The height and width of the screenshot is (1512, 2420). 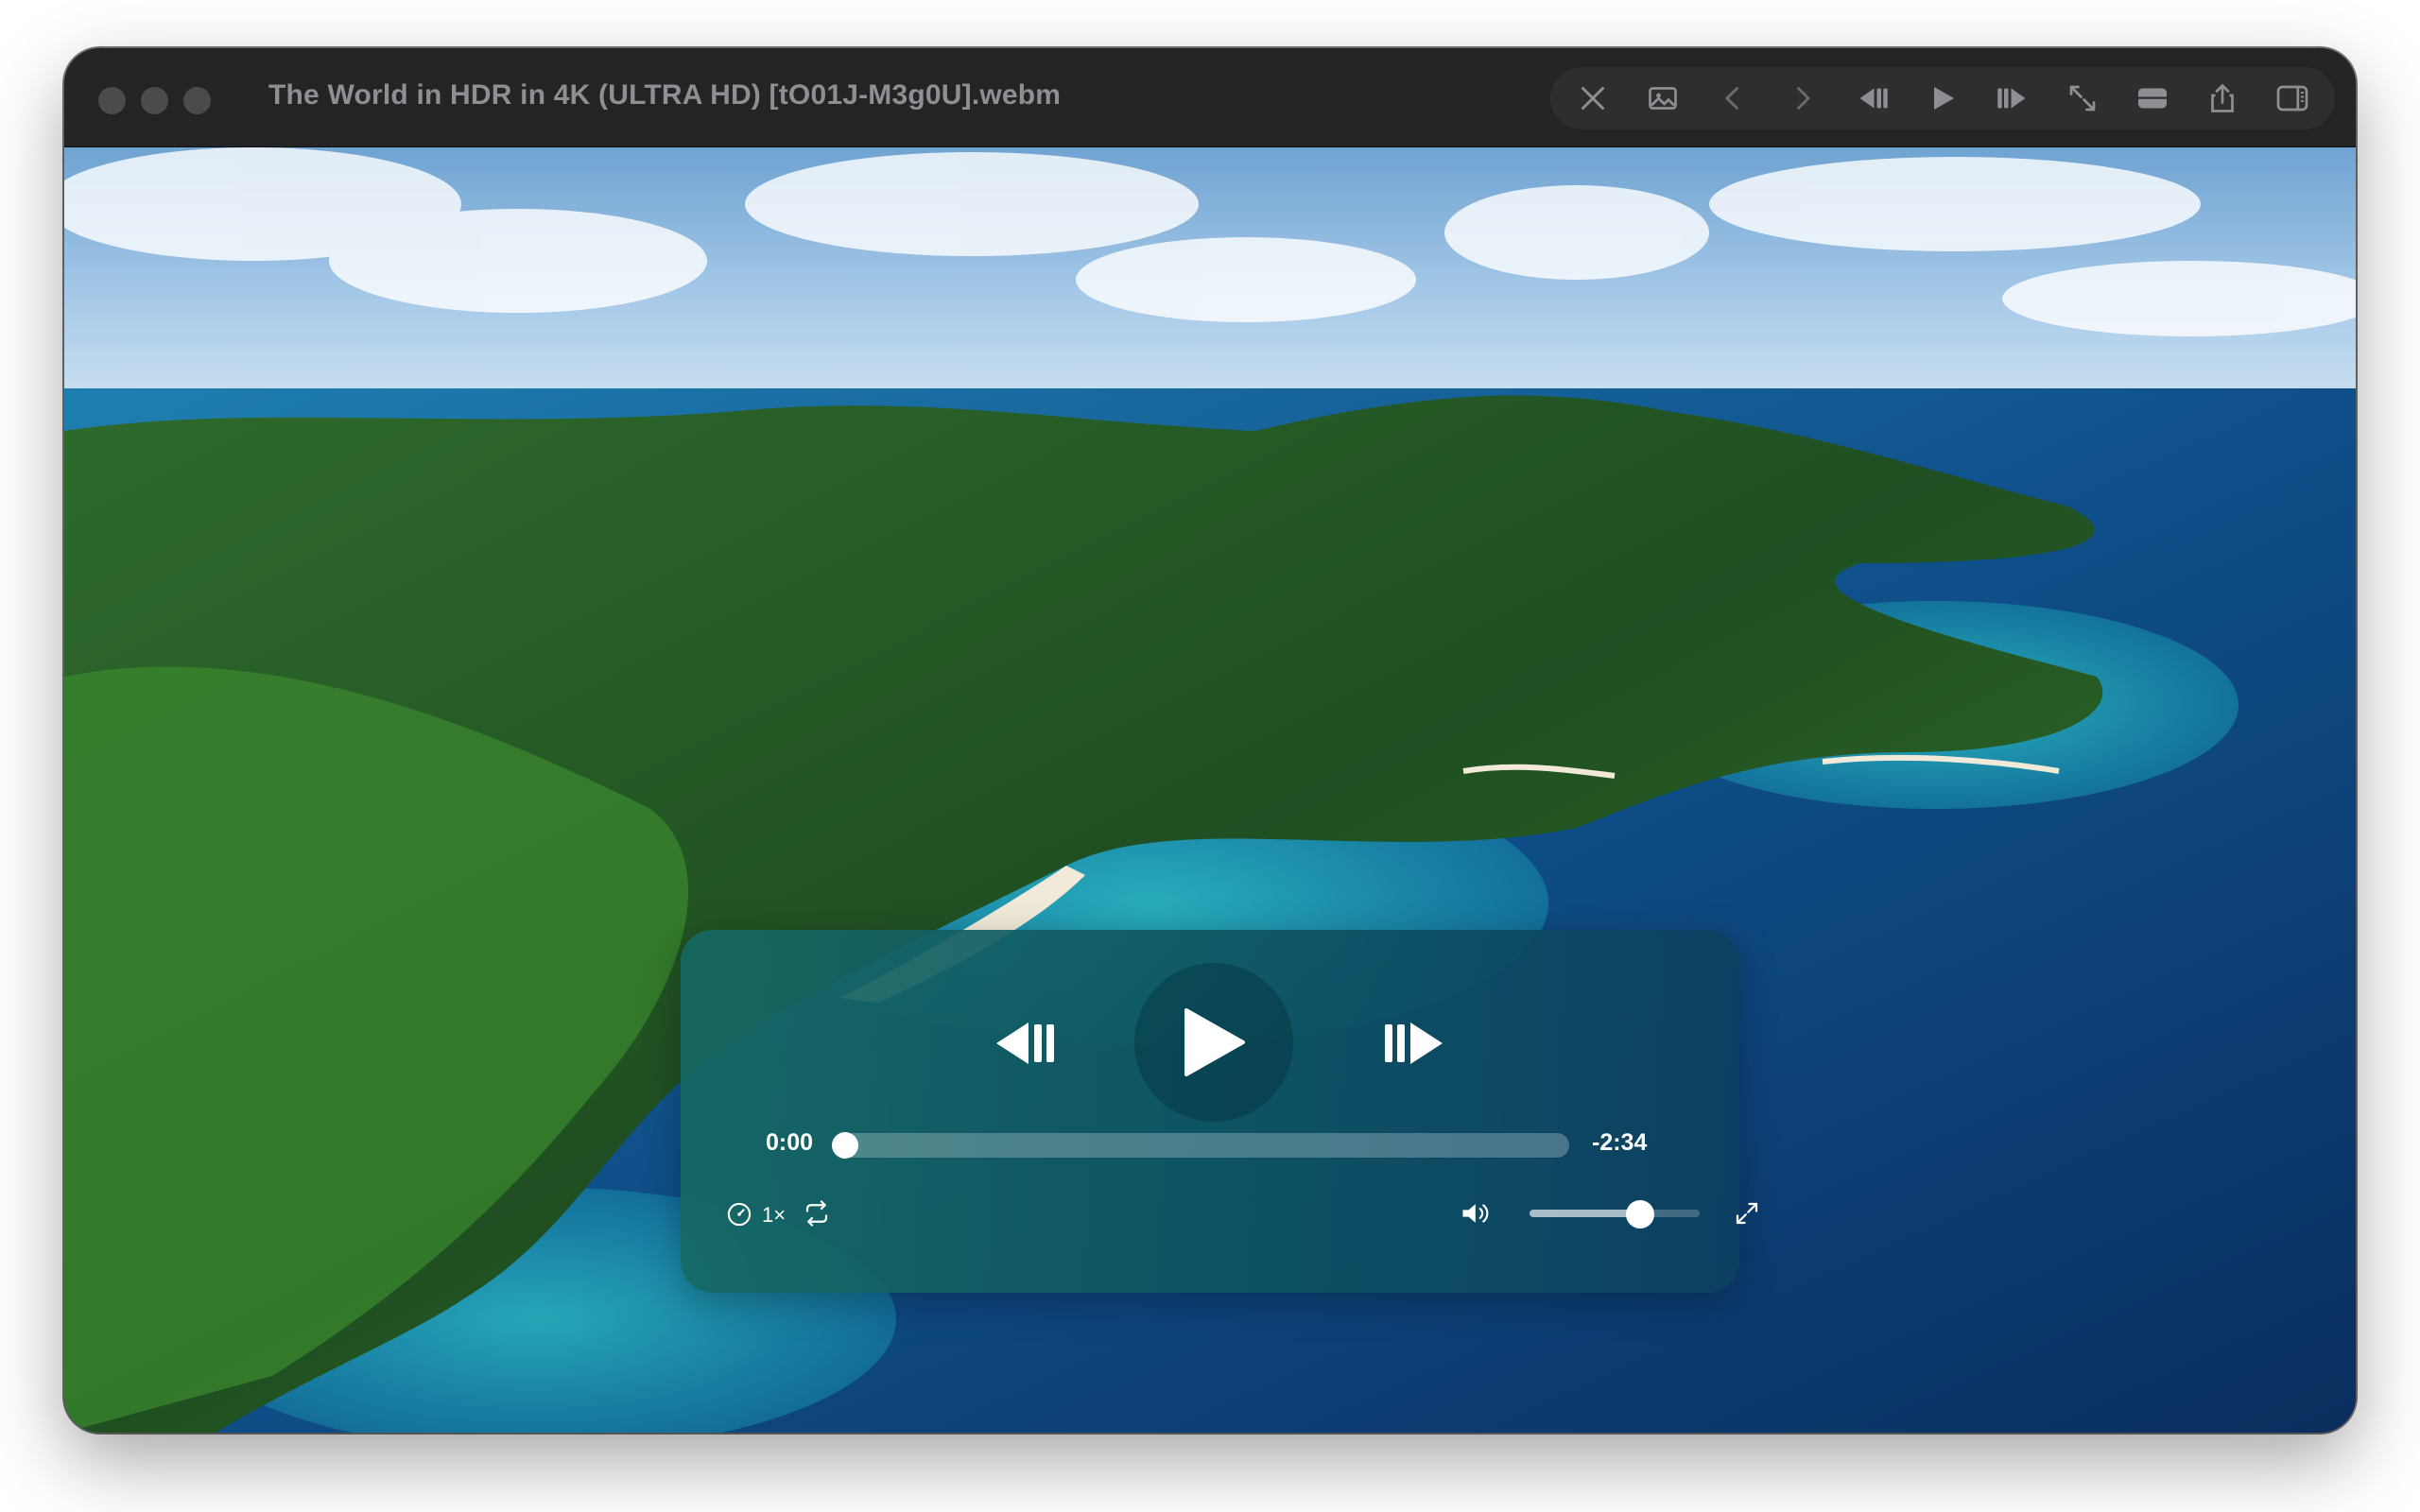 I want to click on speaker-icon, so click(x=1475, y=1213).